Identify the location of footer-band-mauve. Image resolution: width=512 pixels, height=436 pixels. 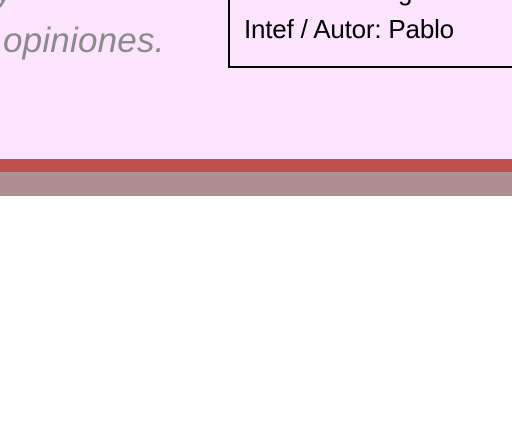
(256, 184).